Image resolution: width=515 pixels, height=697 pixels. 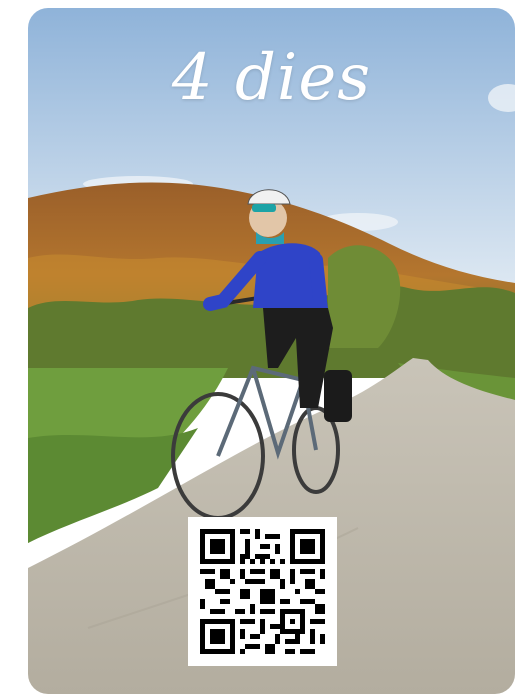 I want to click on qr-code-icon, so click(x=262, y=591).